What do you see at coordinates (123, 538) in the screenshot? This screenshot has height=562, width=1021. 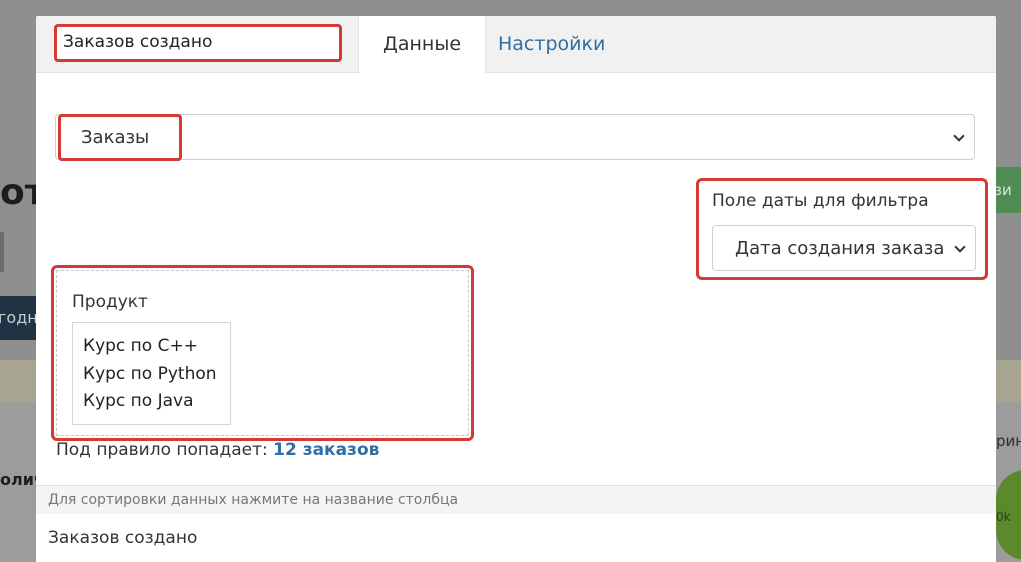 I see `table-title: Заказов создано` at bounding box center [123, 538].